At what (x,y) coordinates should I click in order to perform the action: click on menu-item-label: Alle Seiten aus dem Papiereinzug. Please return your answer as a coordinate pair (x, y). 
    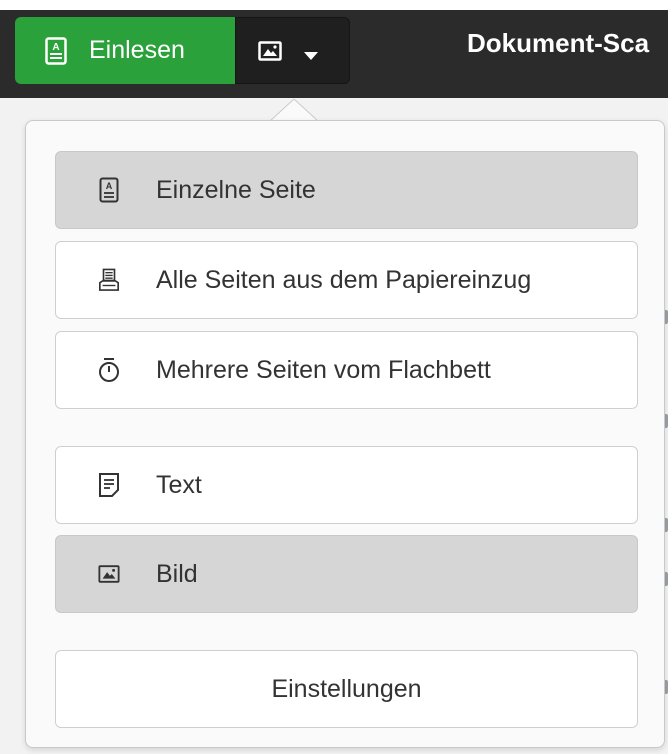
    Looking at the image, I should click on (344, 279).